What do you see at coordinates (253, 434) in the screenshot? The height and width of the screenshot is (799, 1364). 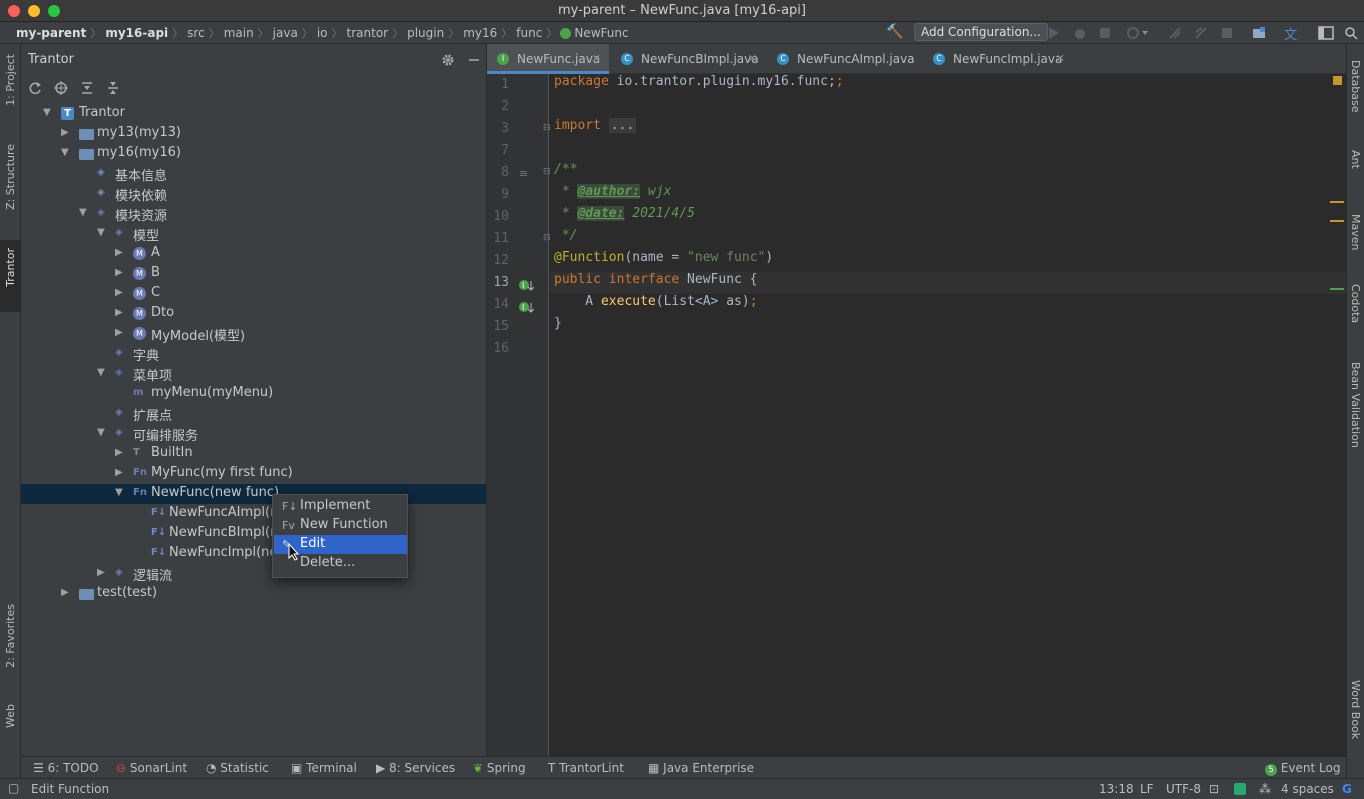 I see `tree-node: ▼ ◈ 可编排服务` at bounding box center [253, 434].